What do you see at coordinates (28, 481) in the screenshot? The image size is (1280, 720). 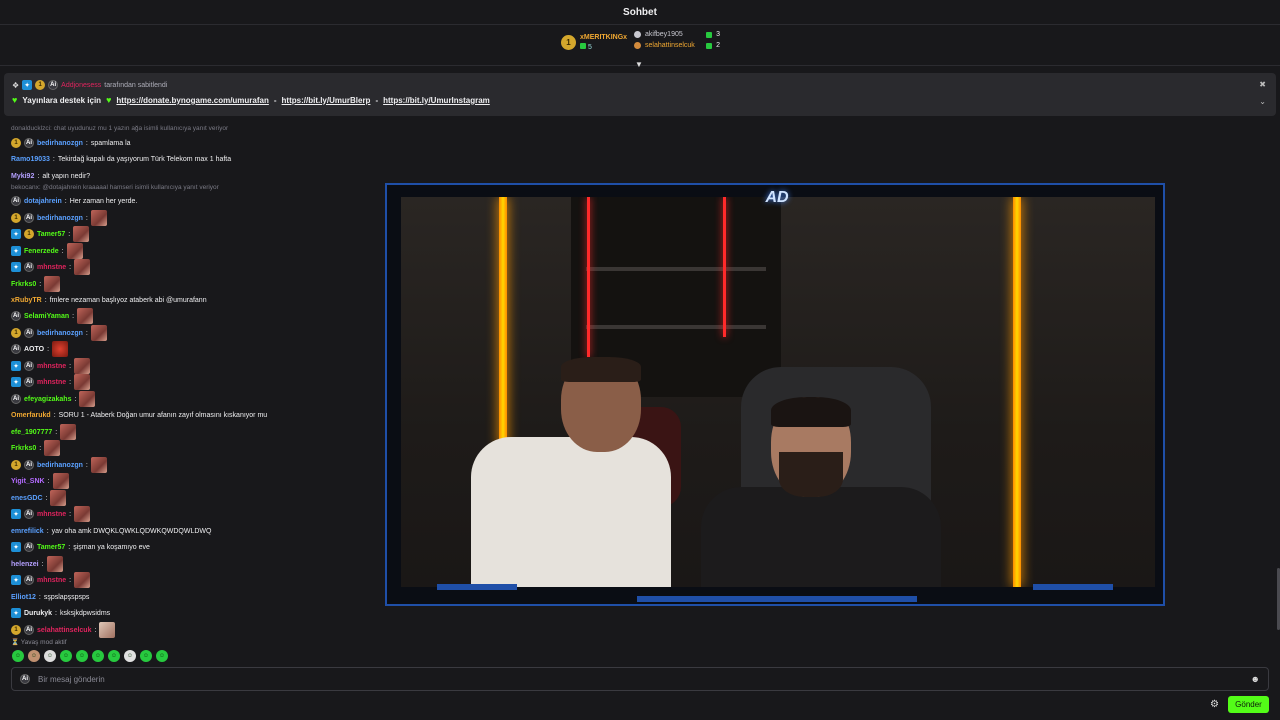 I see `chat-username: Yigit_SNK` at bounding box center [28, 481].